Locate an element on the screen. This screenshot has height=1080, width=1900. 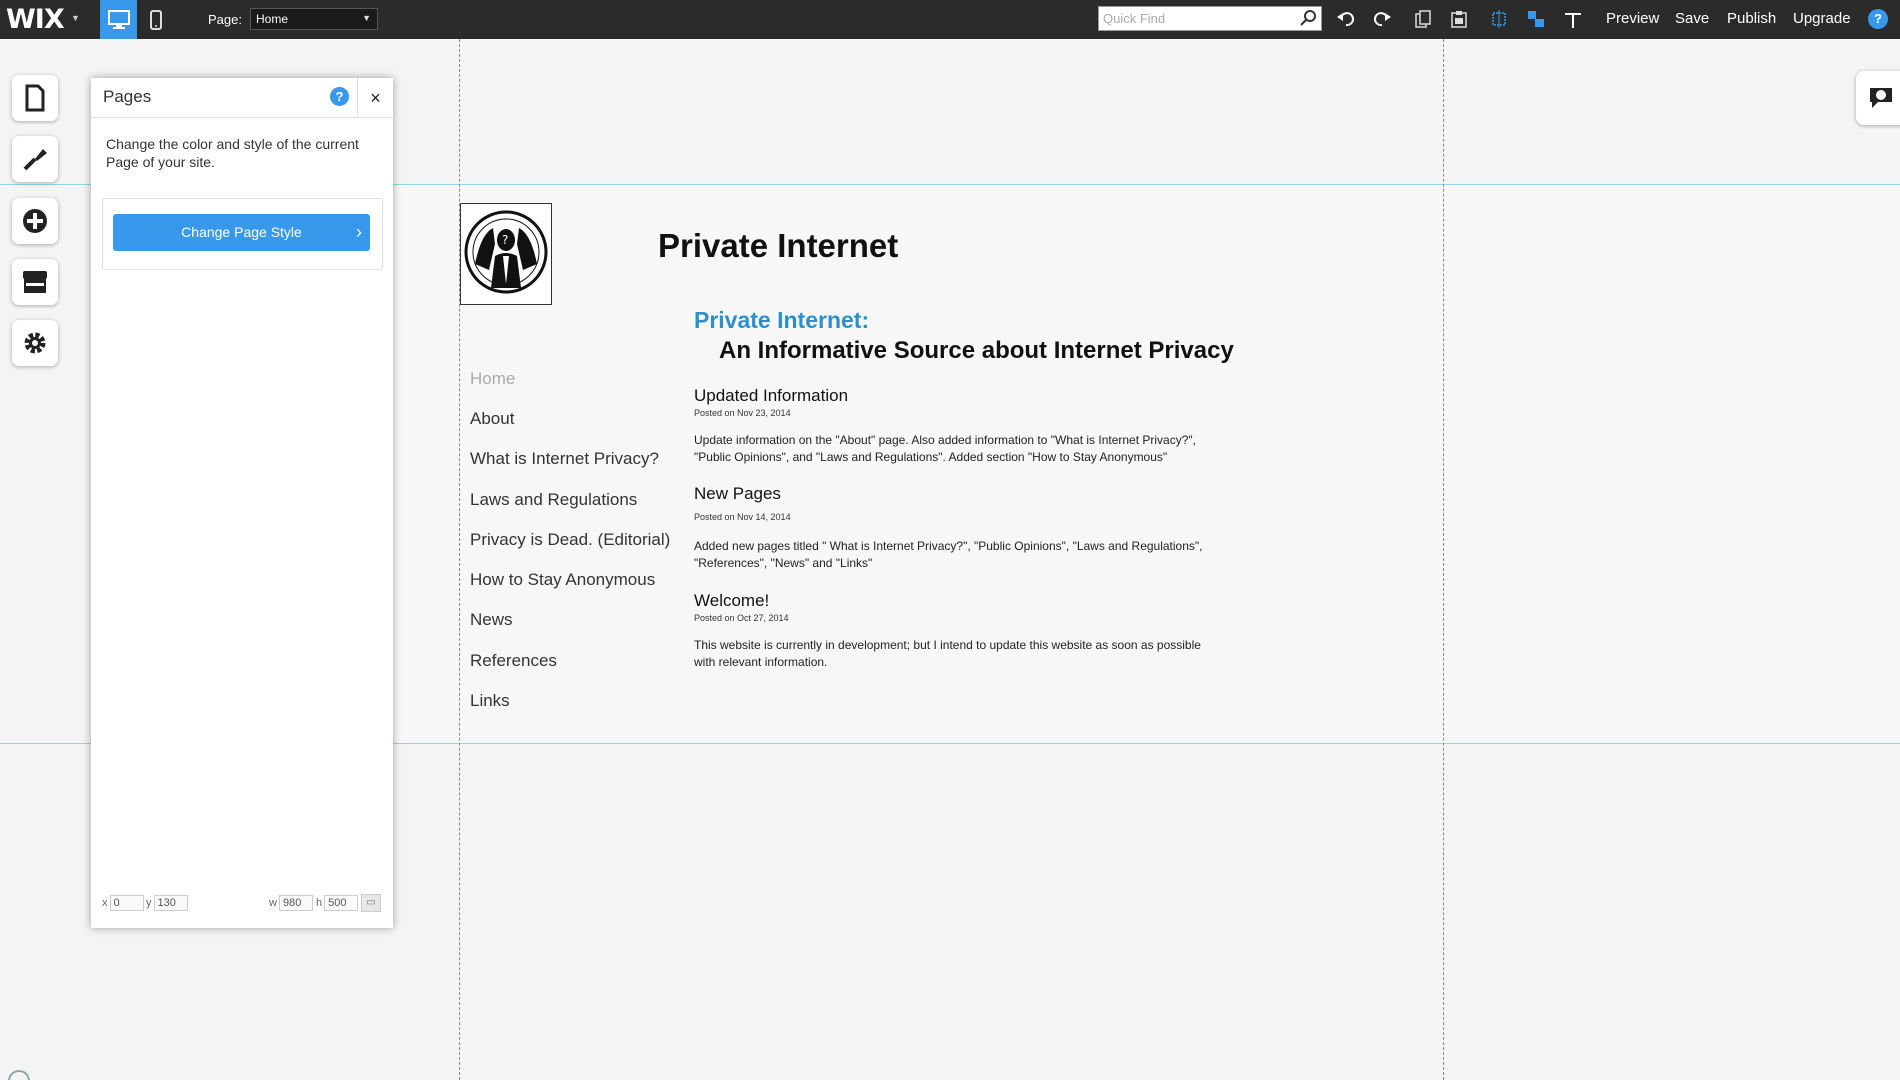
status-ring-icon is located at coordinates (19, 1075).